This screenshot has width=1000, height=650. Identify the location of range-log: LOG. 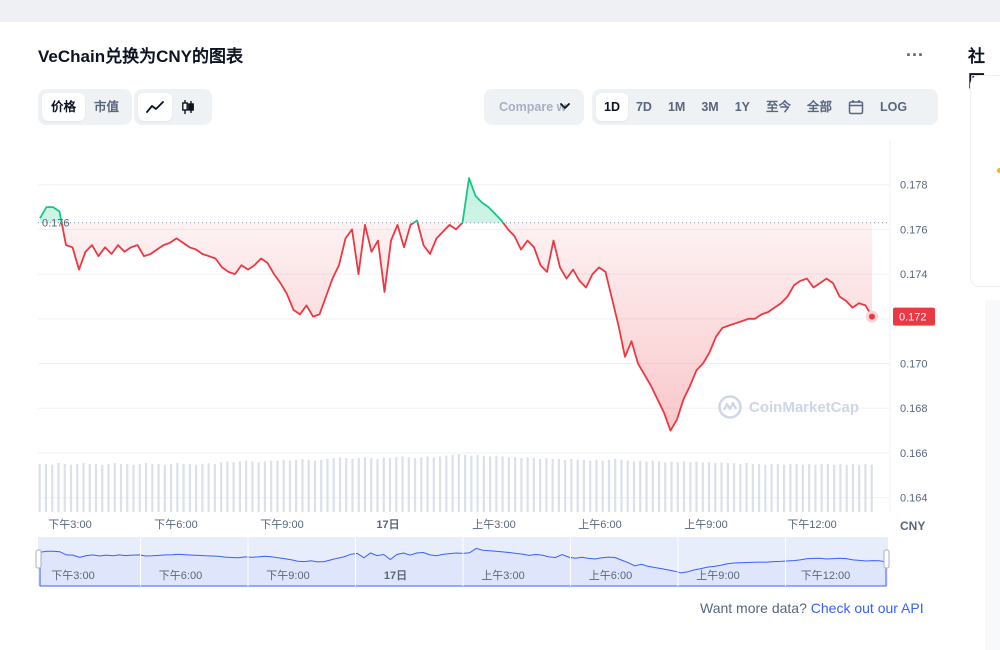
(893, 107).